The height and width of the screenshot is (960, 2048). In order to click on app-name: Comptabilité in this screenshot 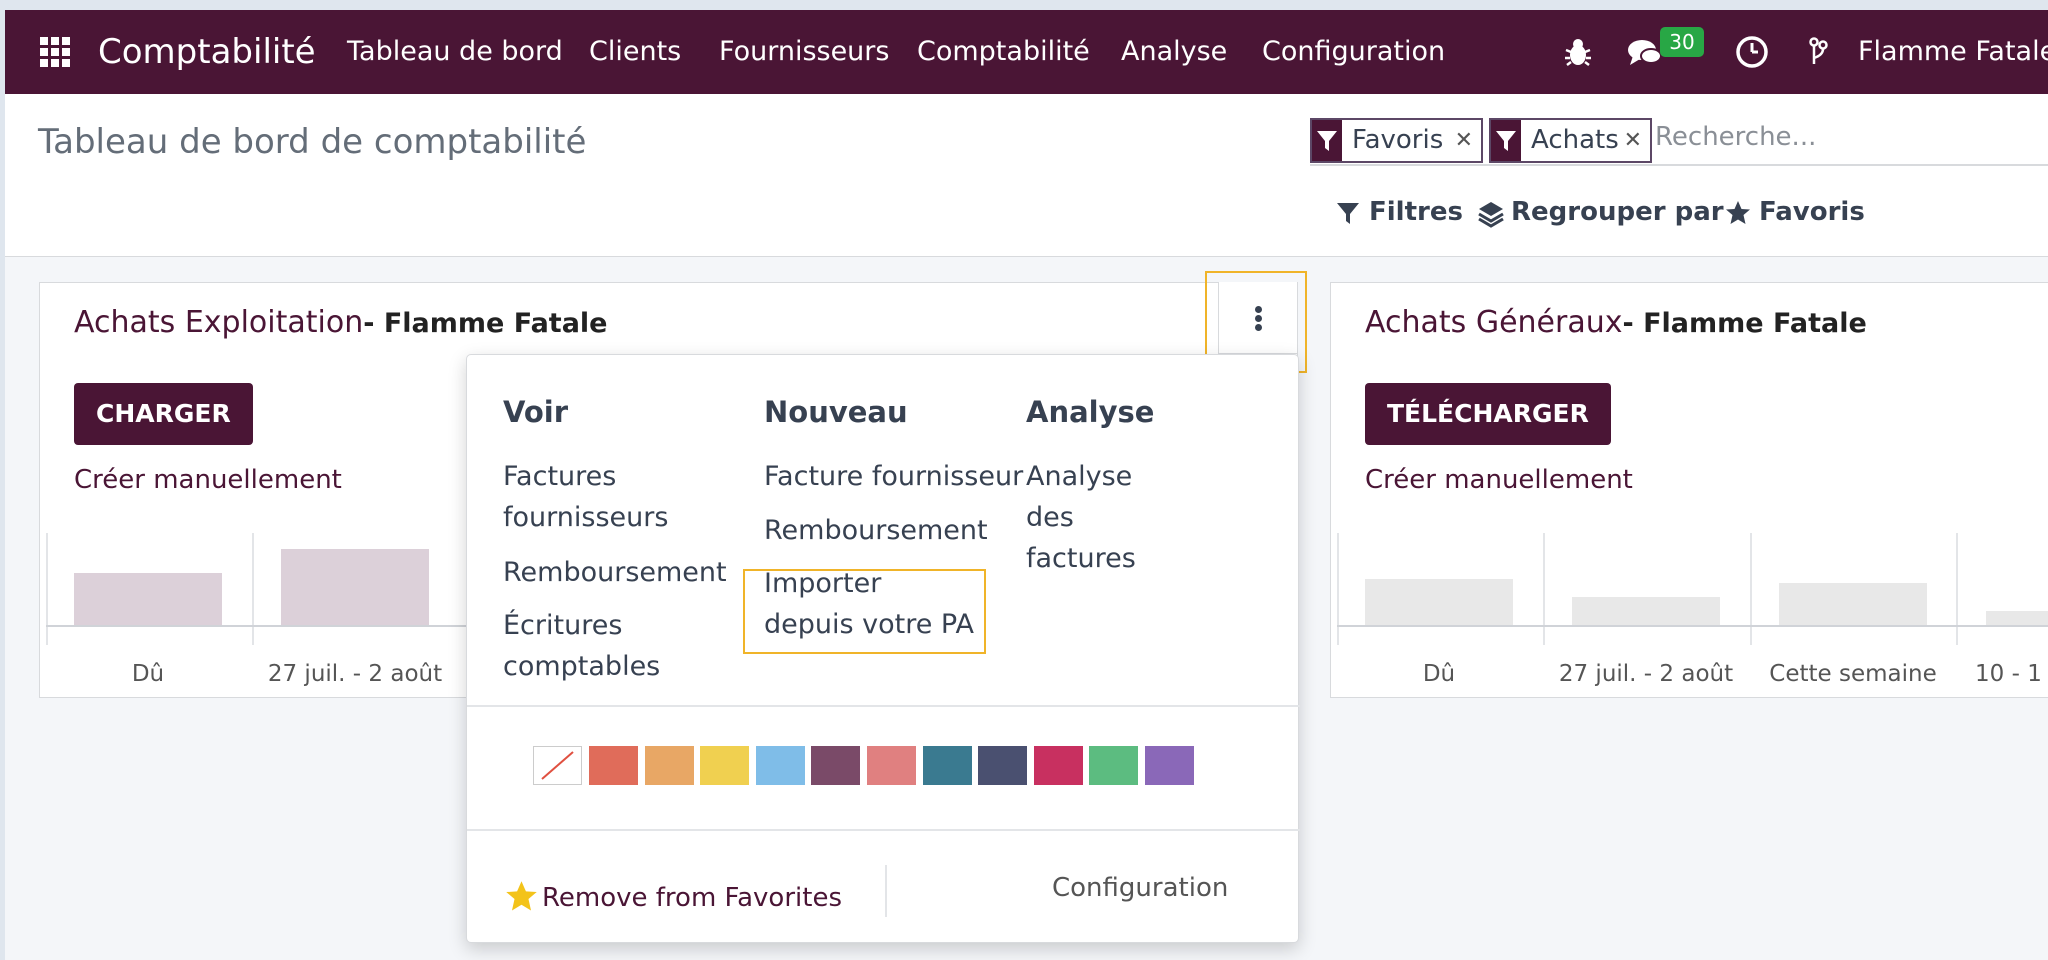, I will do `click(207, 52)`.